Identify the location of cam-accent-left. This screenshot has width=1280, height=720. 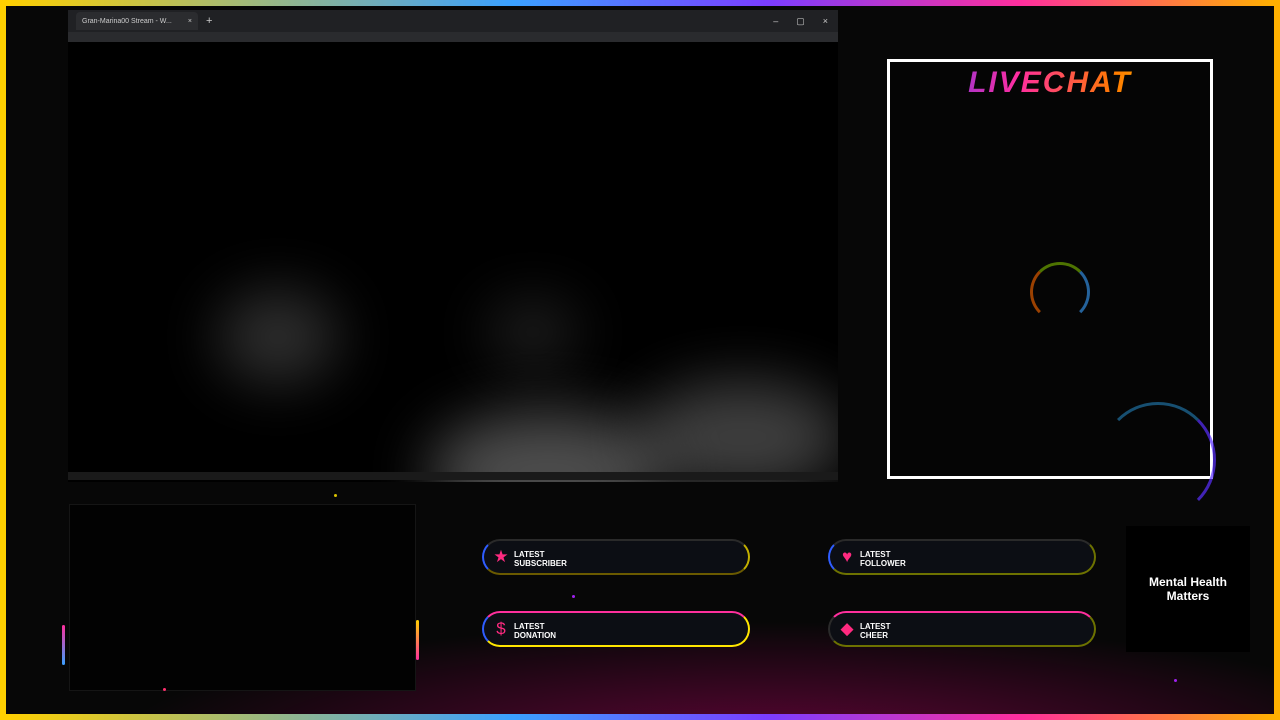
(63, 645).